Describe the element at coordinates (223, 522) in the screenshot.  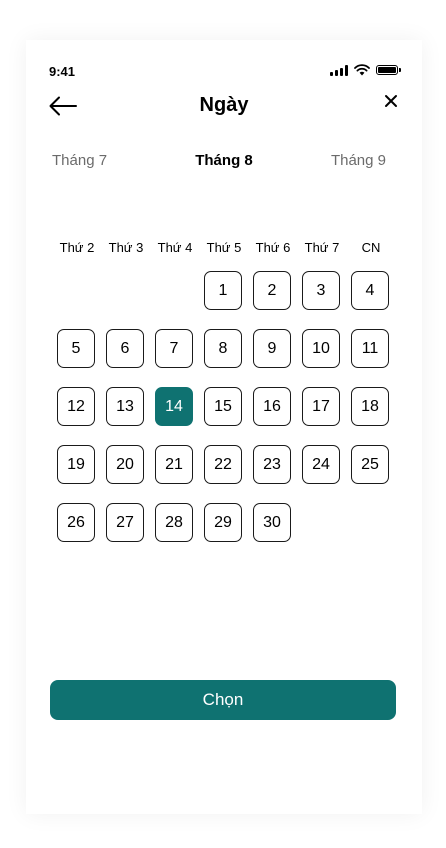
I see `calendar-day: 29` at that location.